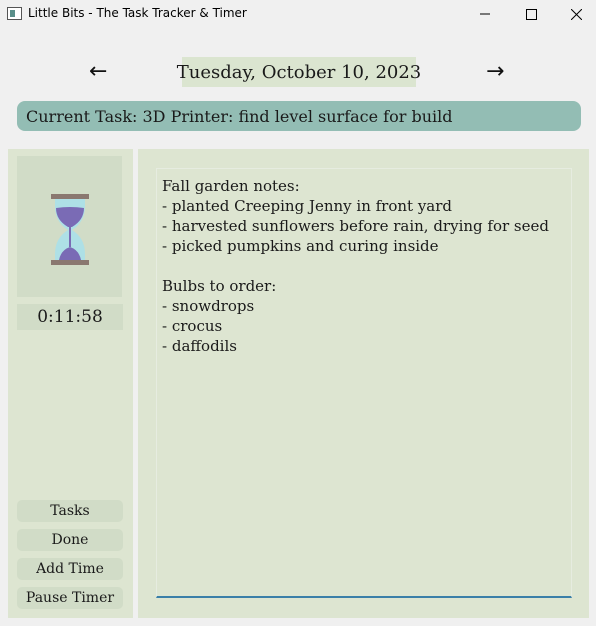 The height and width of the screenshot is (626, 596). I want to click on note-line: Bulbs to order:, so click(219, 286).